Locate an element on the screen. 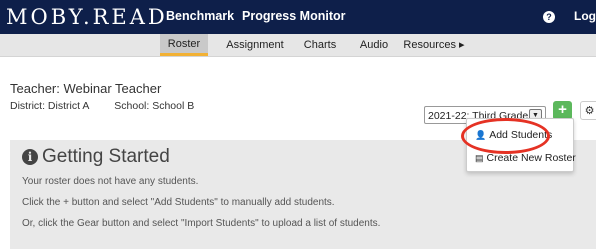 The image size is (596, 249). tab-roster: Roster is located at coordinates (184, 45).